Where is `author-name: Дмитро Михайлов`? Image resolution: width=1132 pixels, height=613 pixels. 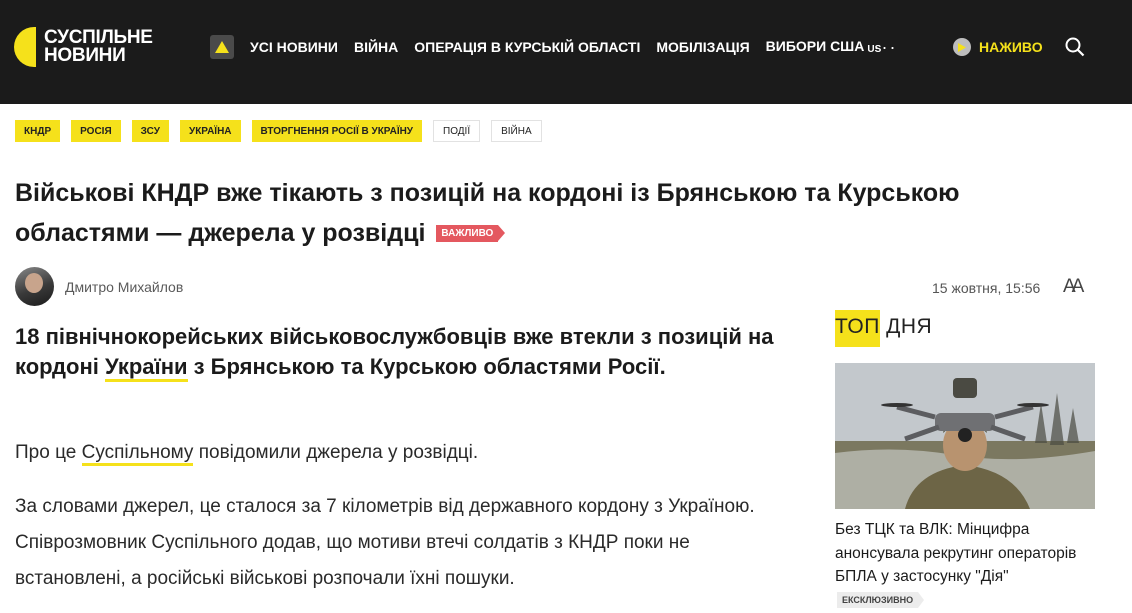 author-name: Дмитро Михайлов is located at coordinates (124, 286).